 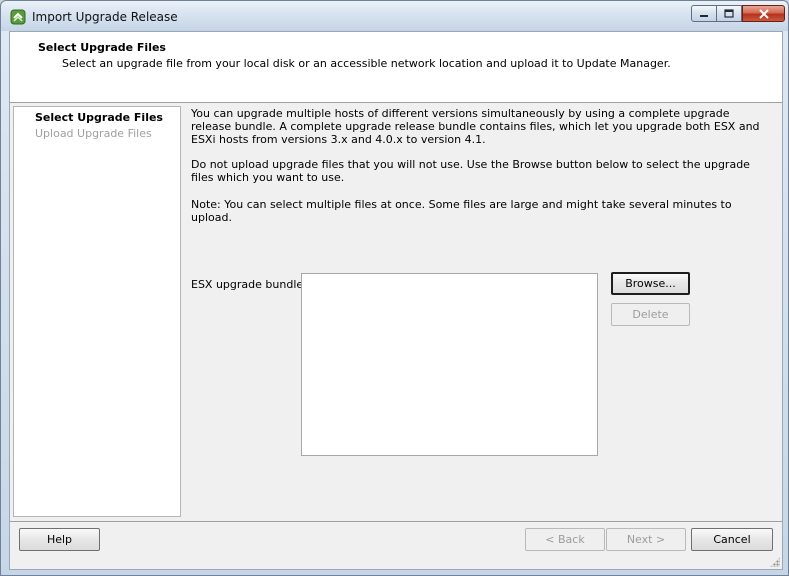 I want to click on back-button: < Back, so click(x=565, y=539).